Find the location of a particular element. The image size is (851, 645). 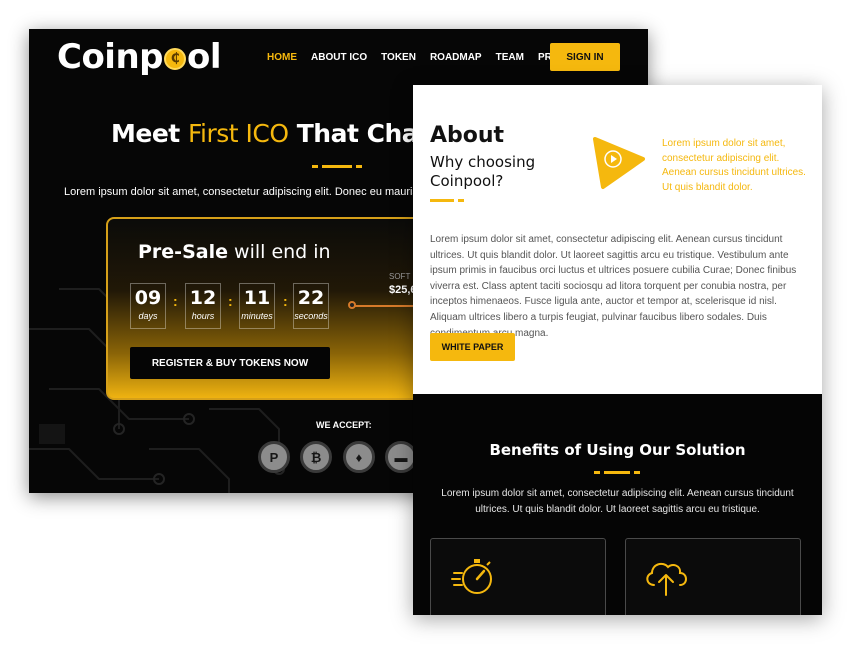

presale-title: Pre-Sale will end in is located at coordinates (234, 252).